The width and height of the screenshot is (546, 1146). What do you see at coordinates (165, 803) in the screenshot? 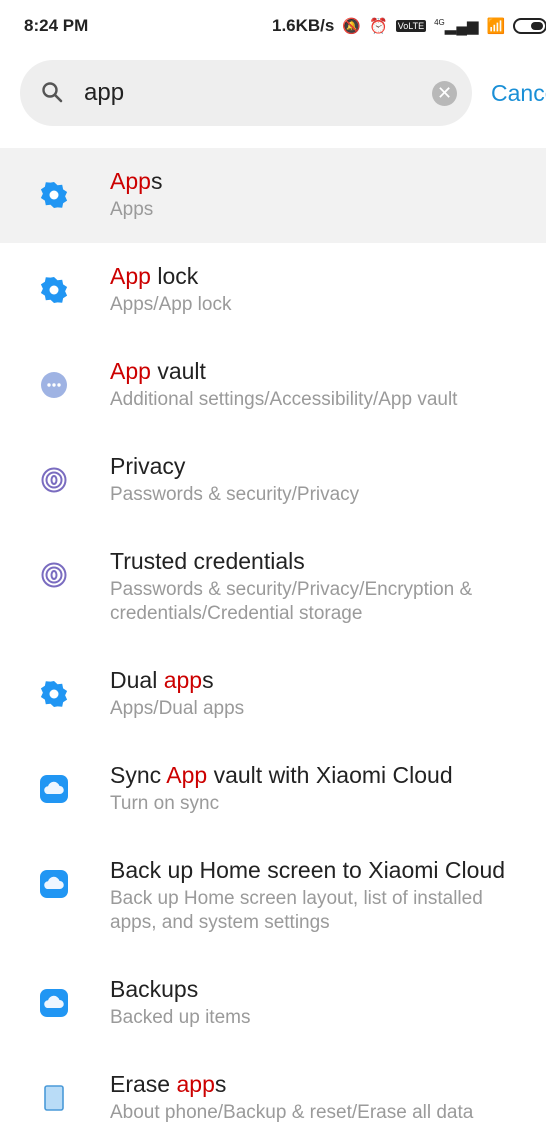
I see `result-path: Turn on sync` at bounding box center [165, 803].